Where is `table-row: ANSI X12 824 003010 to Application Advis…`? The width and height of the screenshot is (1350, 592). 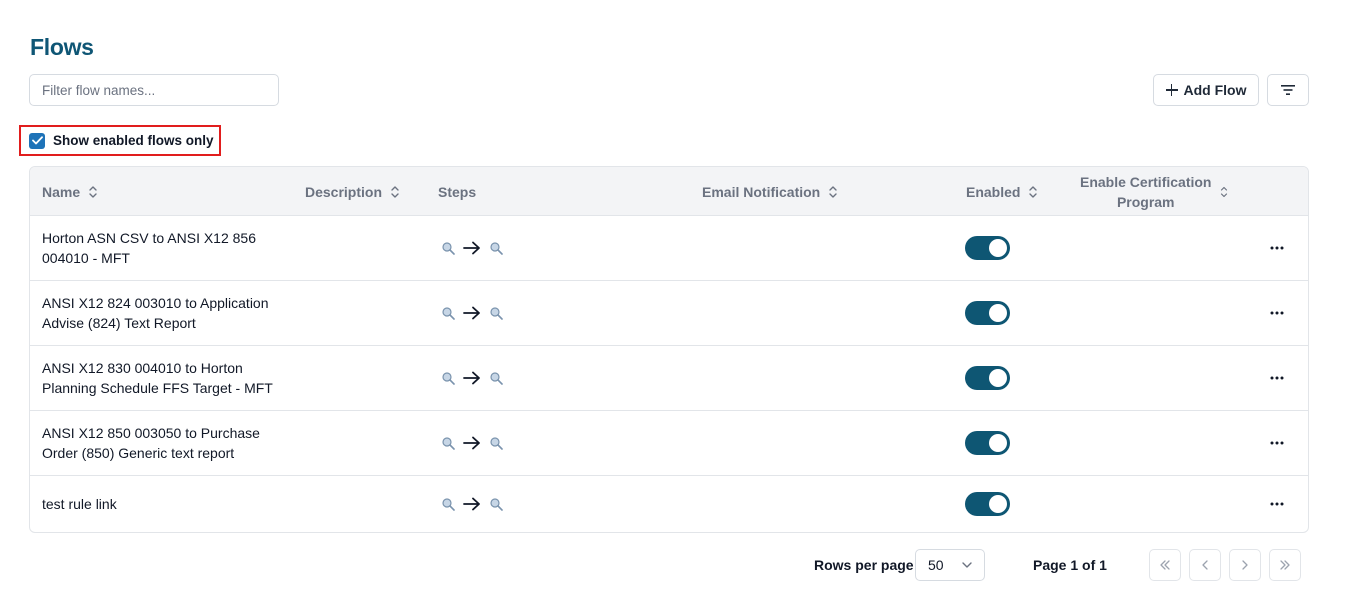 table-row: ANSI X12 824 003010 to Application Advis… is located at coordinates (669, 313).